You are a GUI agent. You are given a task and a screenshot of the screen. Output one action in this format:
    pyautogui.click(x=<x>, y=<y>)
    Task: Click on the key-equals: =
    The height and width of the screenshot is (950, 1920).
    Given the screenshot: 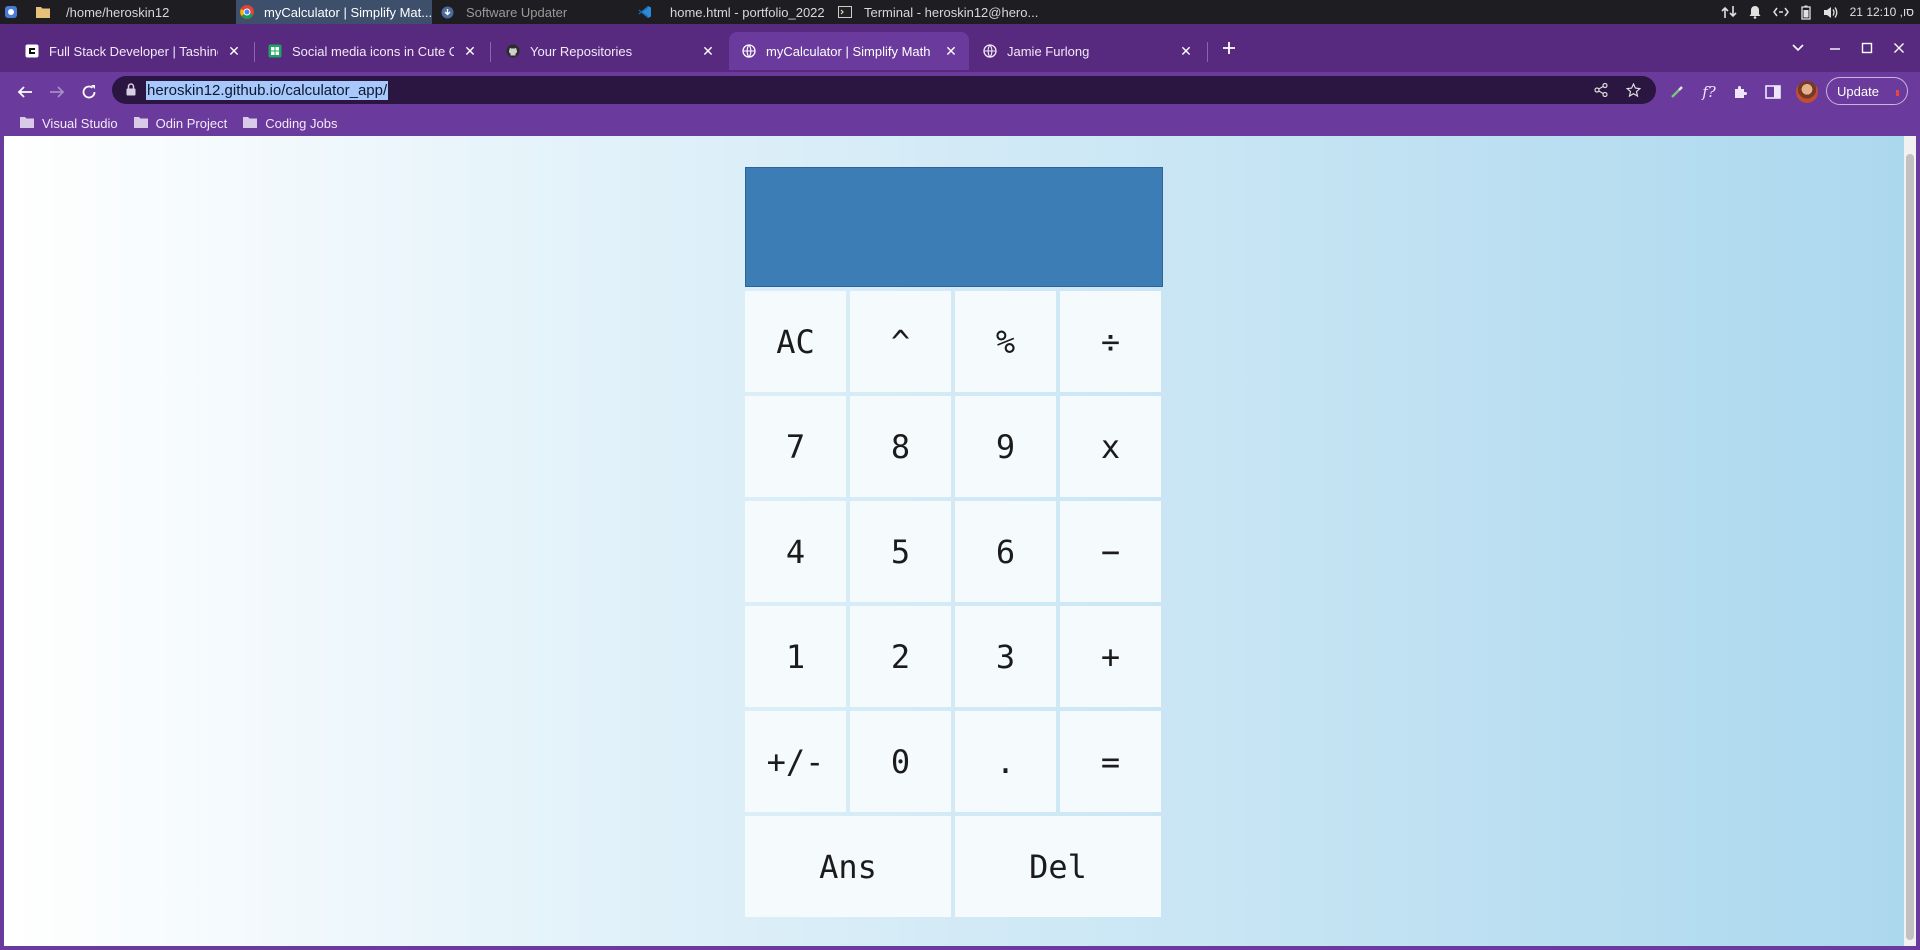 What is the action you would take?
    pyautogui.click(x=1110, y=761)
    